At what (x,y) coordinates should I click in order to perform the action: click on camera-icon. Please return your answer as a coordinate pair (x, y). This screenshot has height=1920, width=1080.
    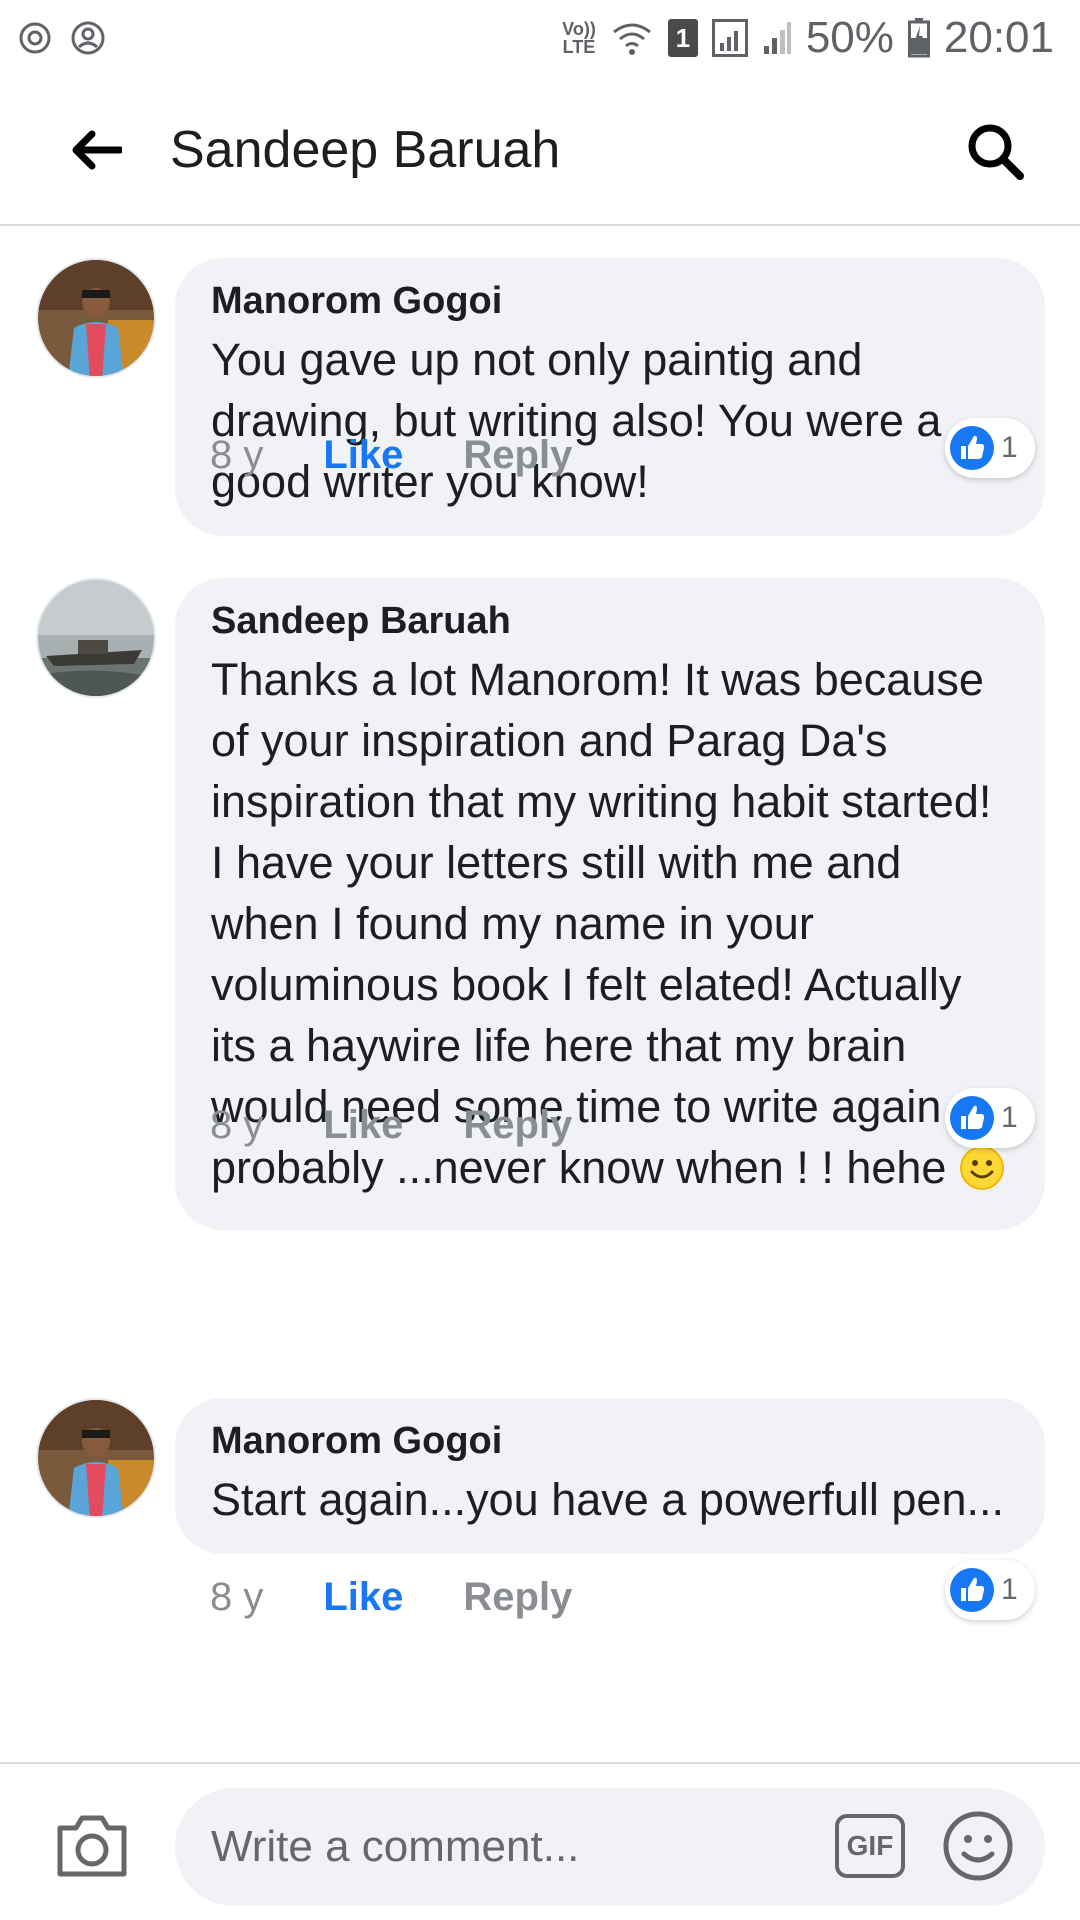
    Looking at the image, I should click on (92, 1846).